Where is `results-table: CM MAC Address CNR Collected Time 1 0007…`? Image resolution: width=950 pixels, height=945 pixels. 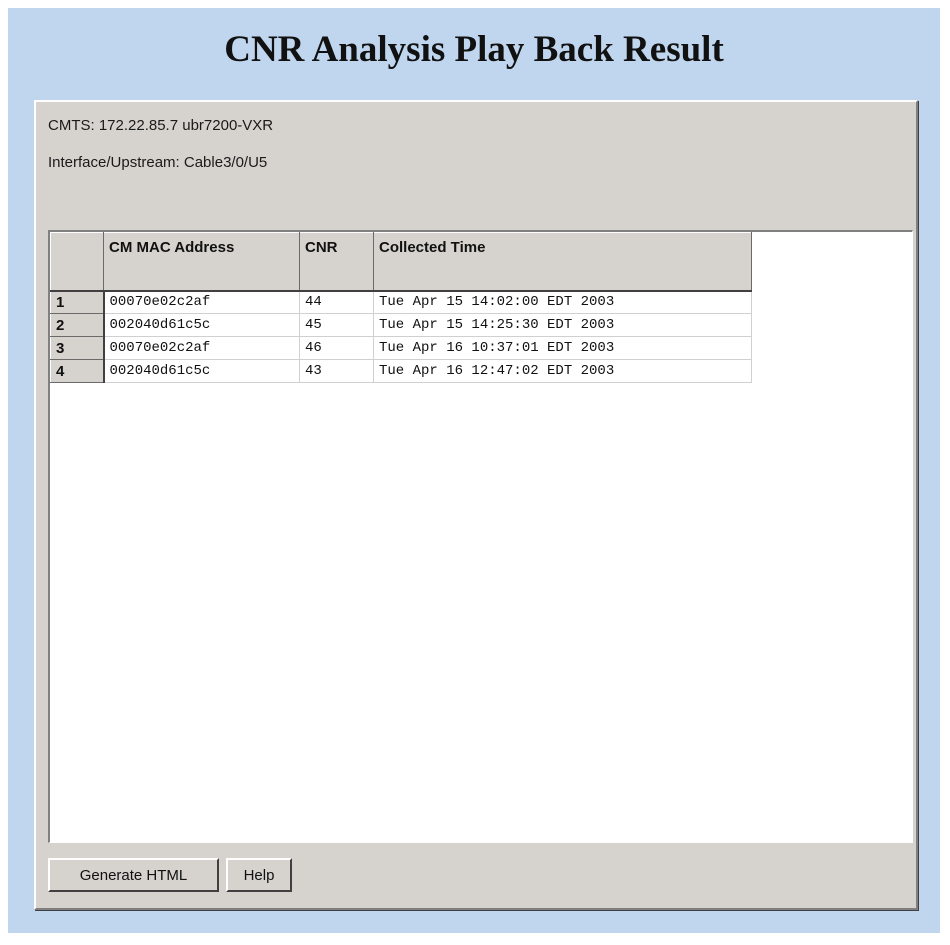
results-table: CM MAC Address CNR Collected Time 1 0007… is located at coordinates (401, 307).